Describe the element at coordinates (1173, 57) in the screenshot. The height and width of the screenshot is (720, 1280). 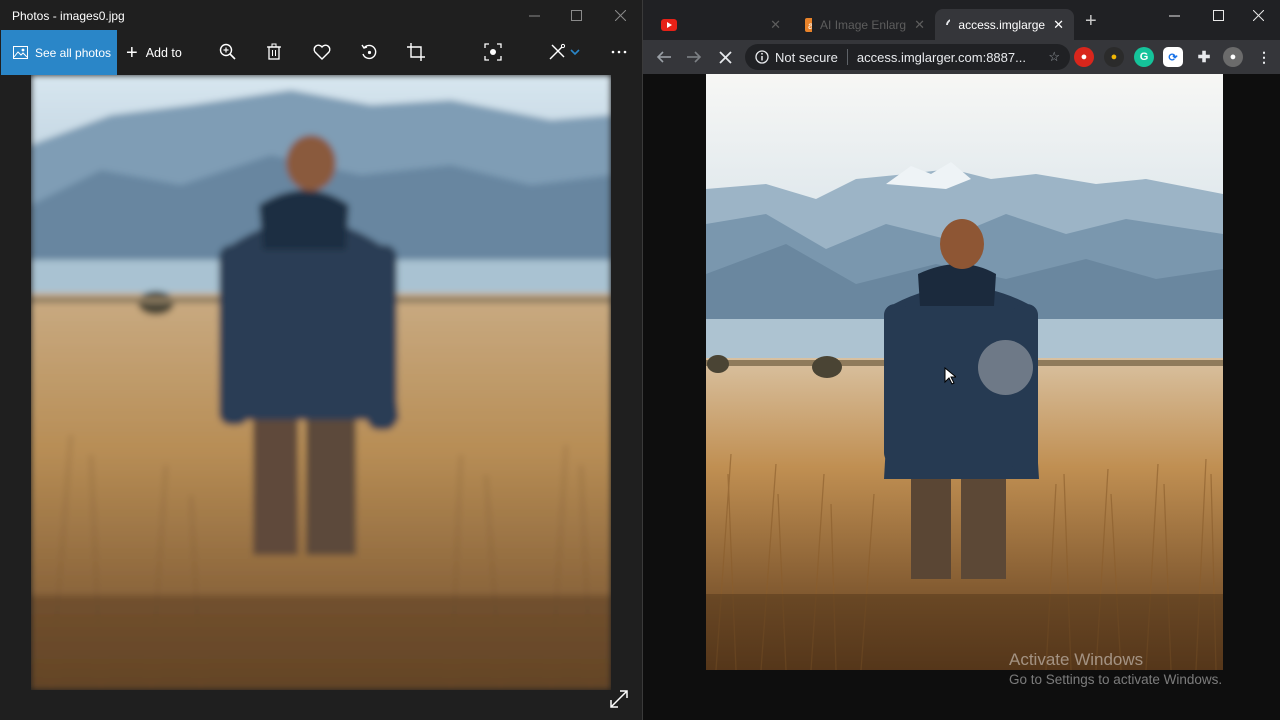
I see `screen-extension-icon: ⟳` at that location.